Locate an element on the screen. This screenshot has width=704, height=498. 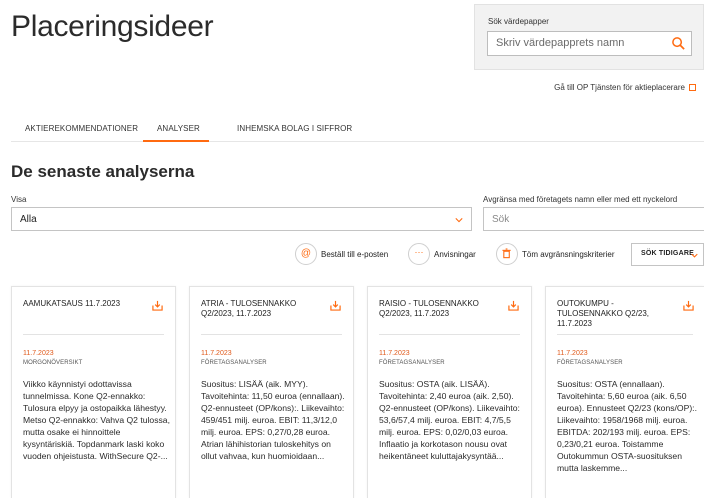
card-title: ATRIA - TULOSENNAKKO Q2/2023, 11.7.2023 is located at coordinates (261, 309).